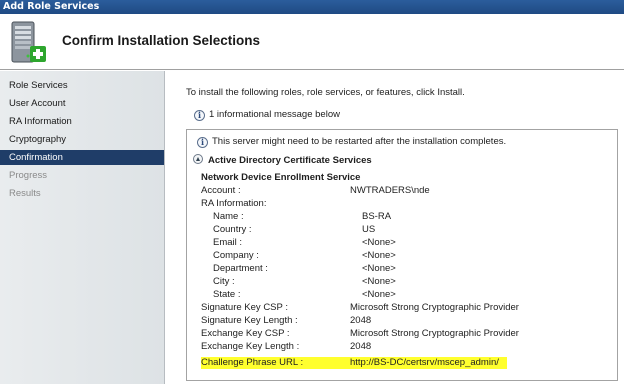  What do you see at coordinates (240, 268) in the screenshot?
I see `row-label: Department :` at bounding box center [240, 268].